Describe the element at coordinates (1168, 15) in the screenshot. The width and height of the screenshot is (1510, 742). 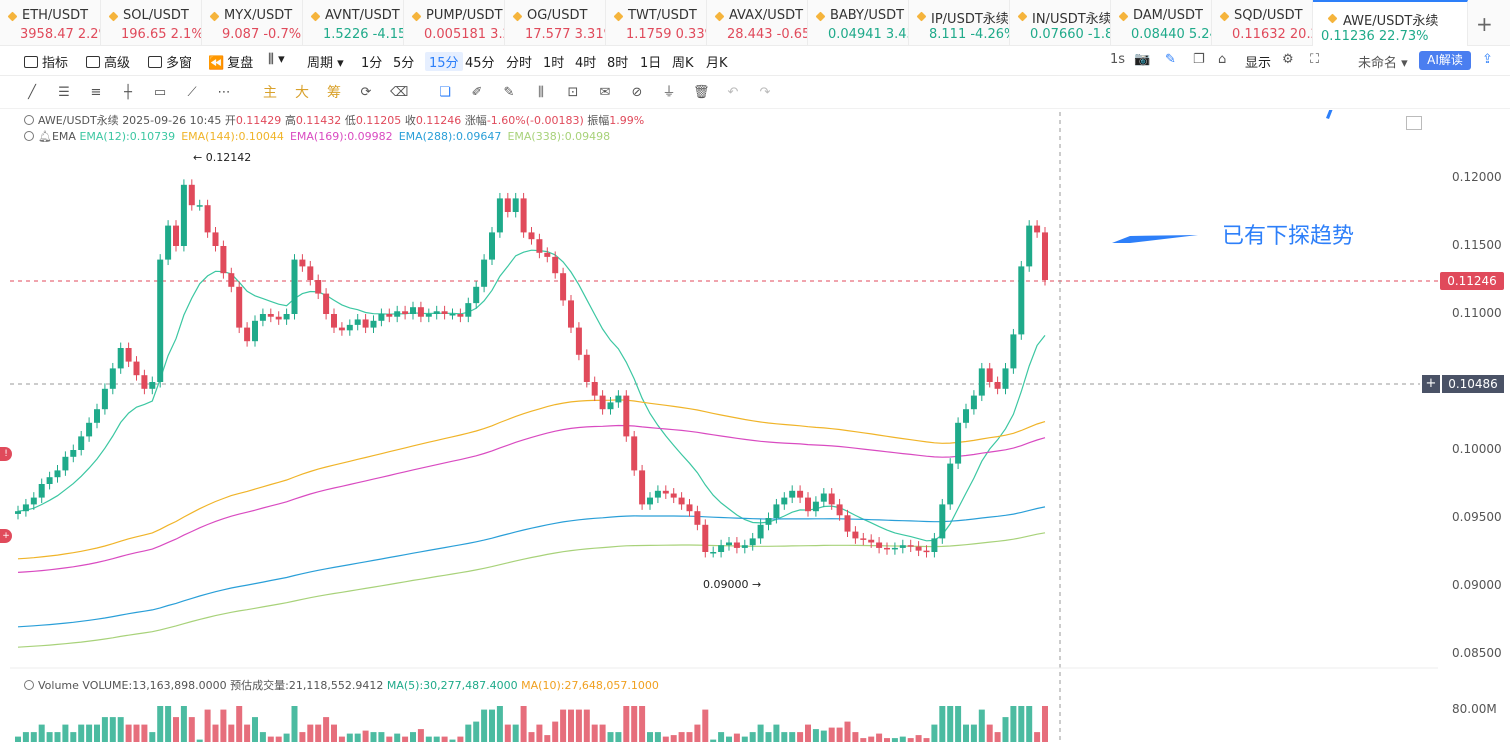
I see `ticker-symbol: DAM/USDT` at that location.